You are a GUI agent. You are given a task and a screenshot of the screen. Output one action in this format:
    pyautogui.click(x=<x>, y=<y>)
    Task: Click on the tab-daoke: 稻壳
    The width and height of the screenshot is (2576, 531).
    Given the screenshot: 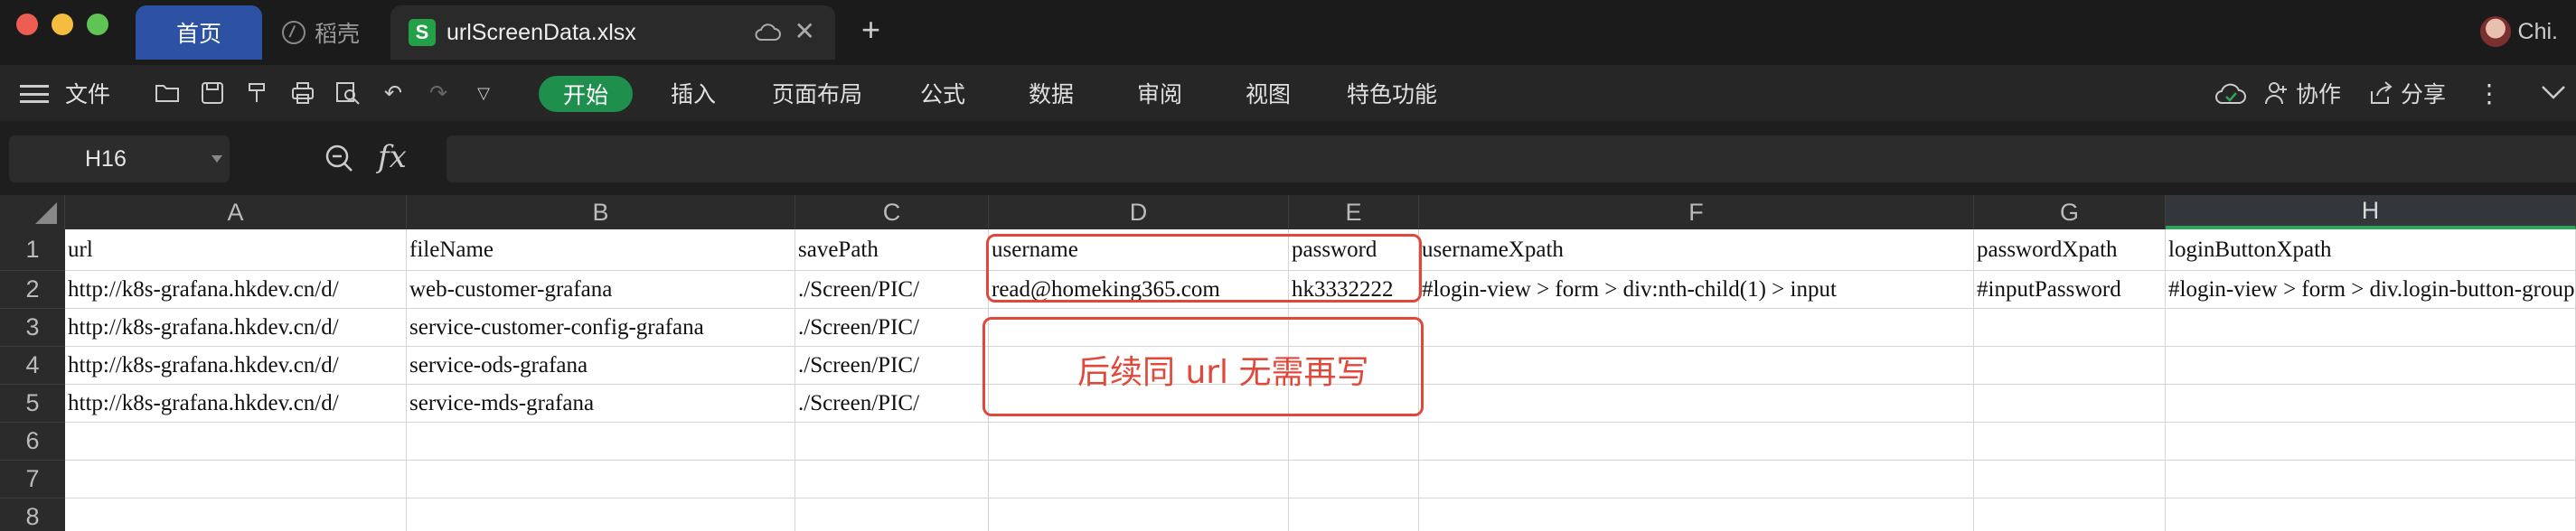 What is the action you would take?
    pyautogui.click(x=328, y=32)
    